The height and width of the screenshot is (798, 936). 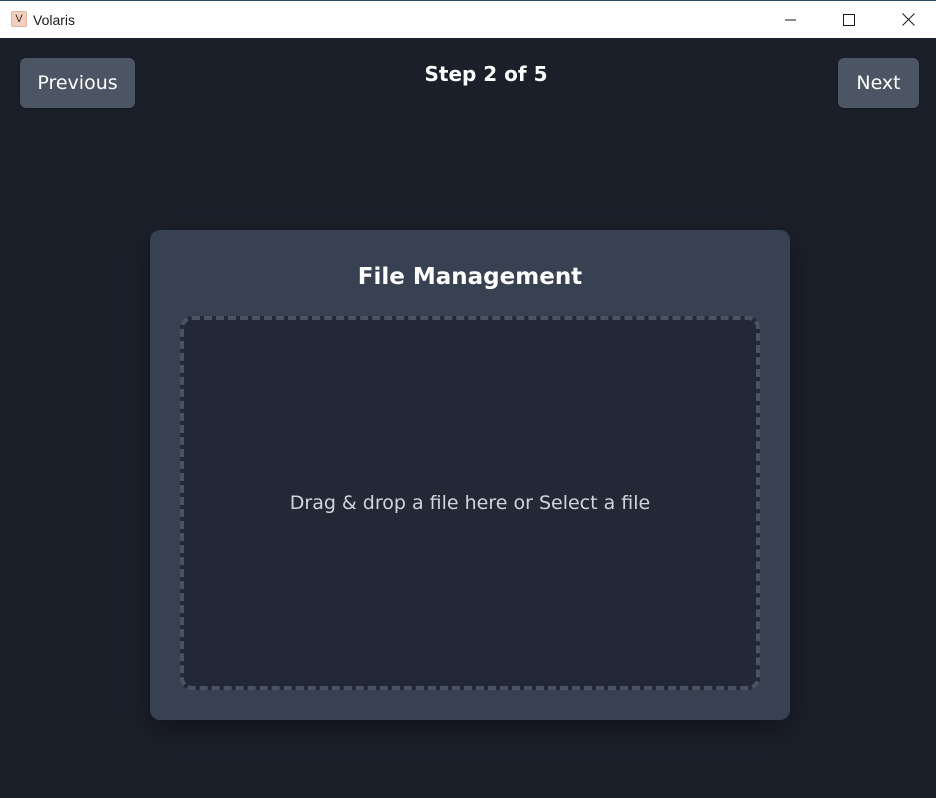 I want to click on card-title: File Management, so click(x=470, y=277).